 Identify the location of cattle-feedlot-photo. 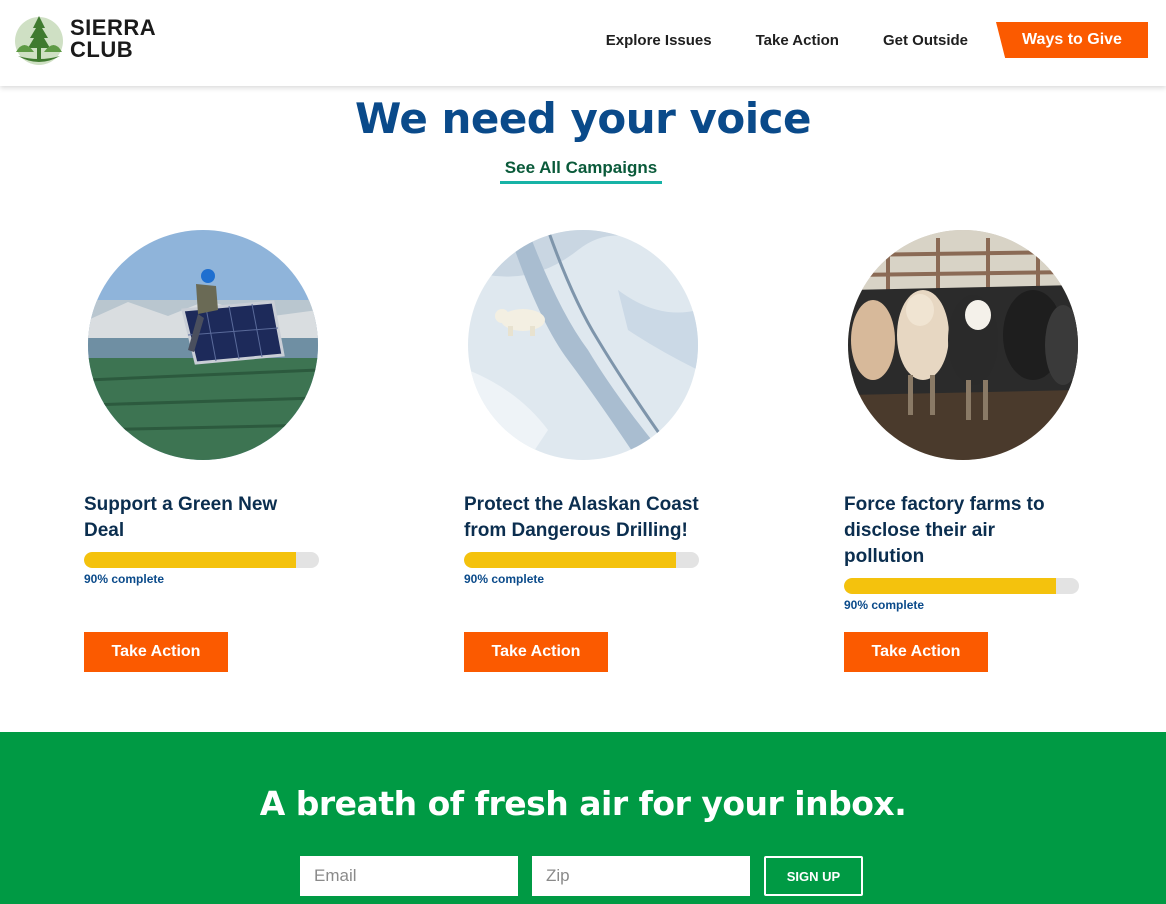
(963, 345).